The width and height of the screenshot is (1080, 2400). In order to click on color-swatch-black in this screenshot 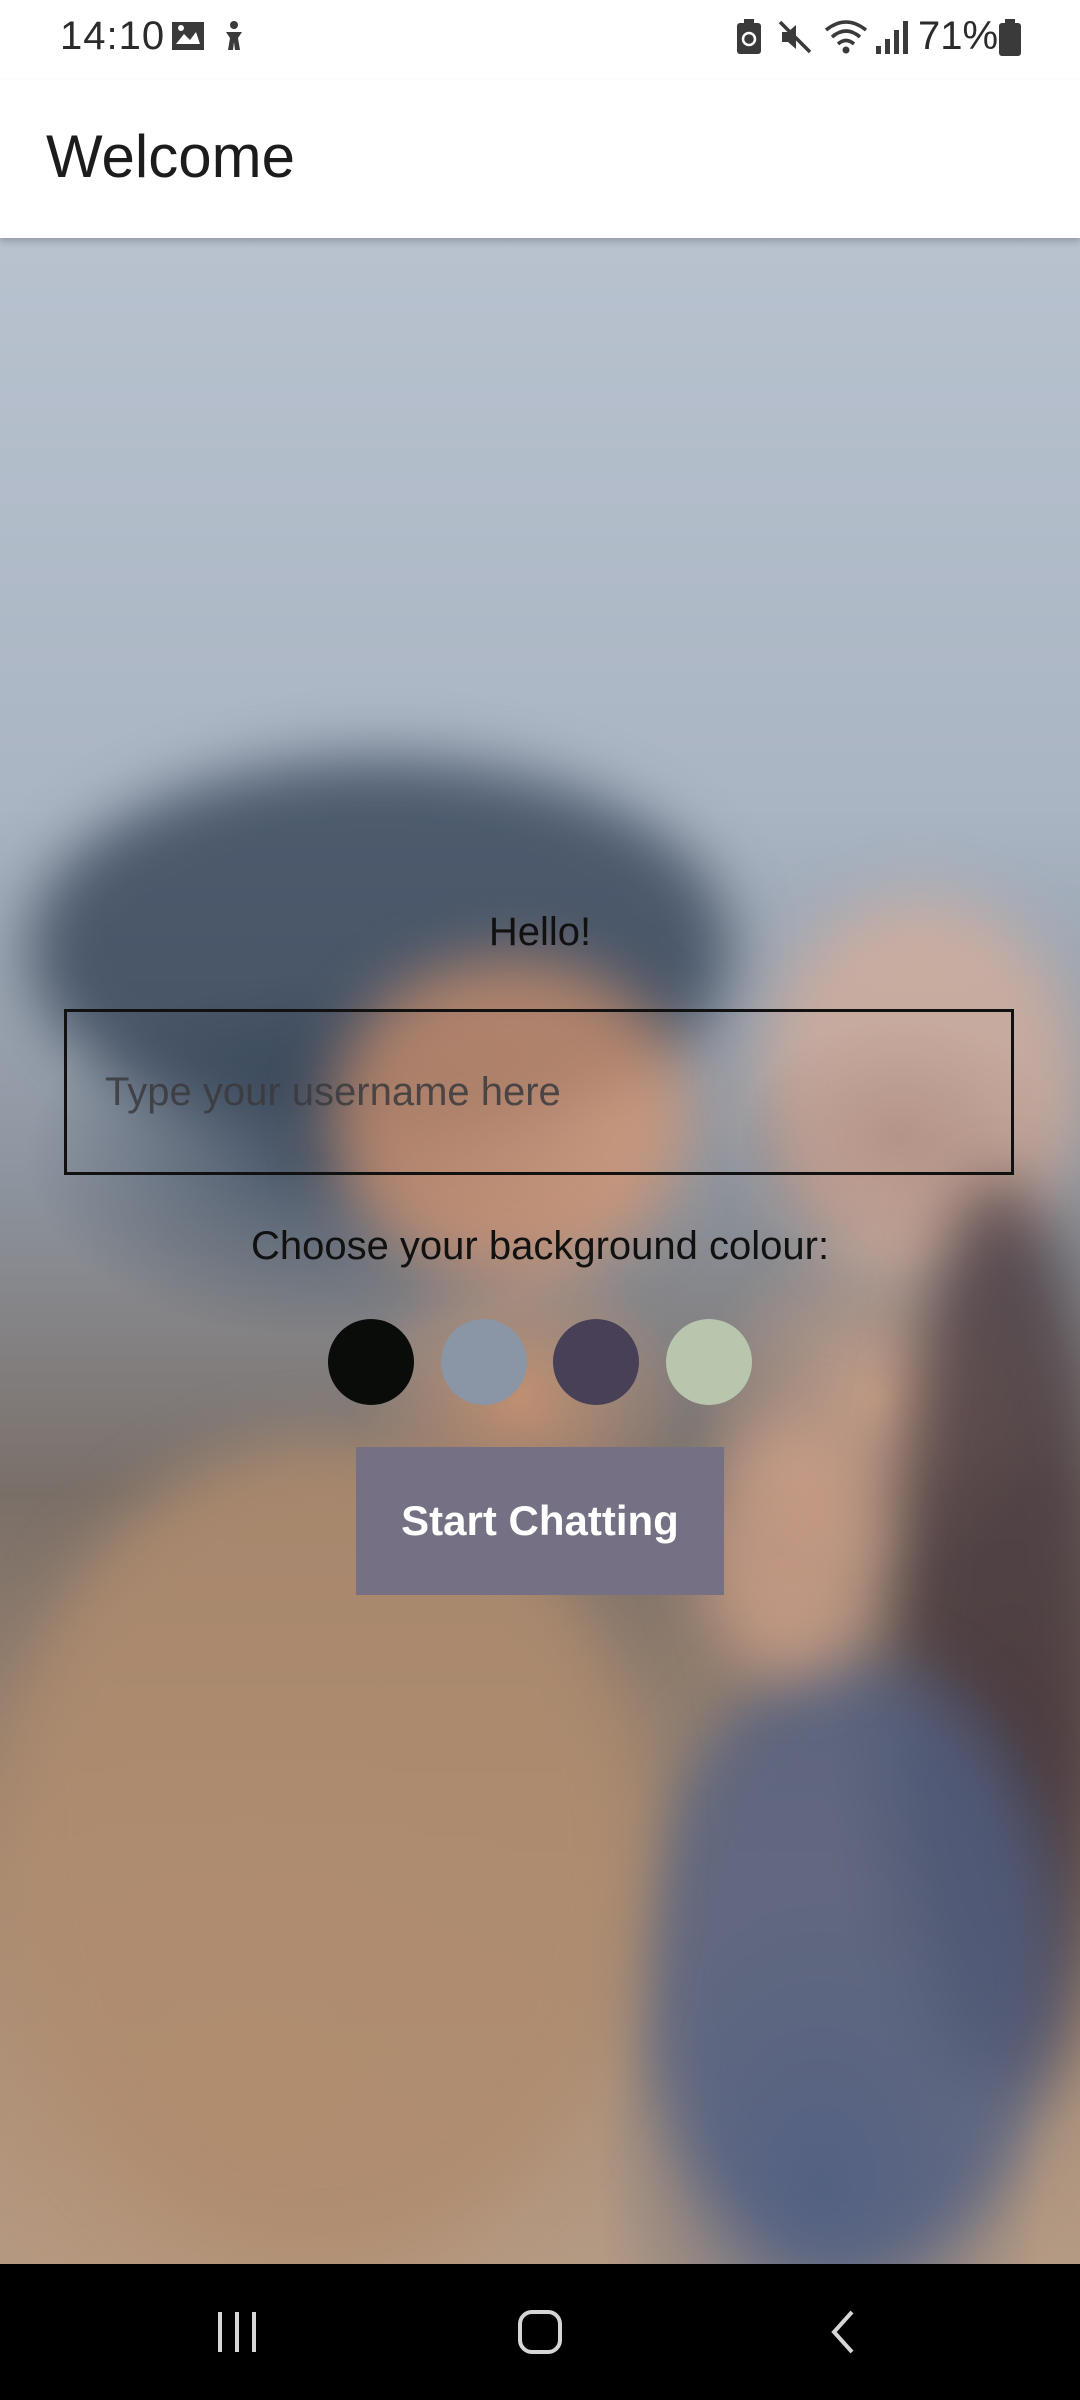, I will do `click(371, 1362)`.